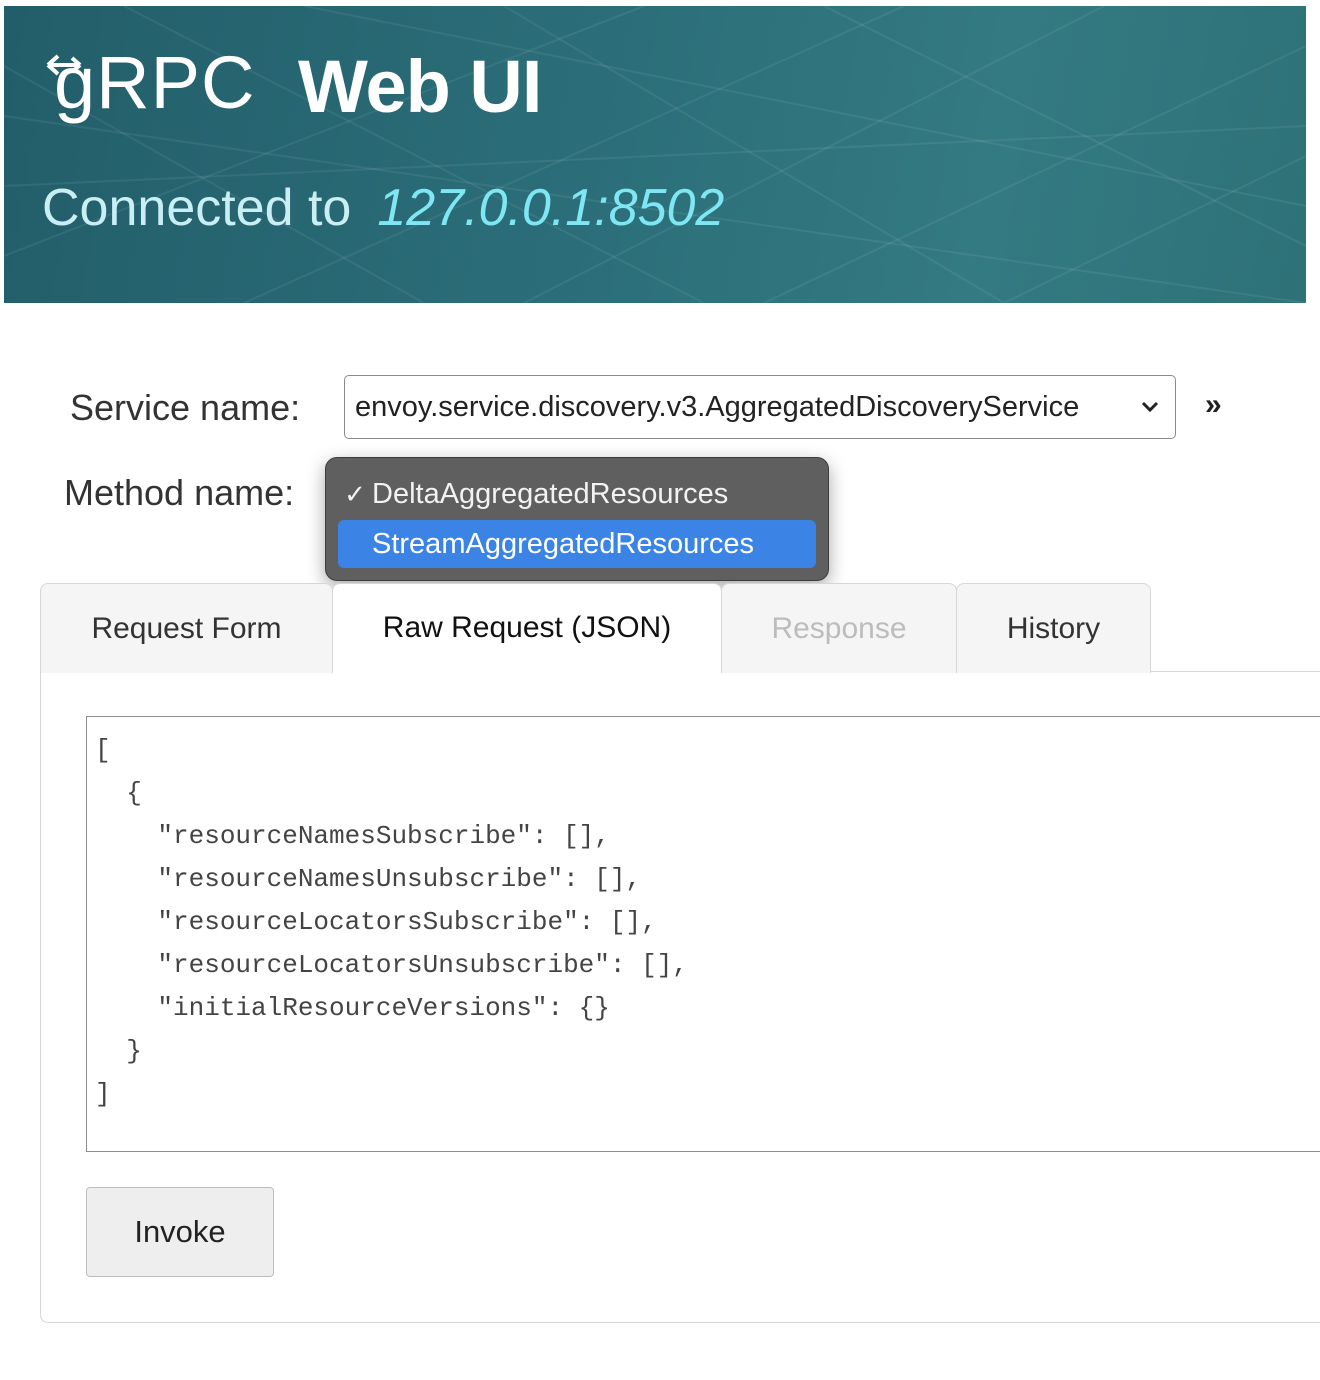 This screenshot has width=1320, height=1380. Describe the element at coordinates (1053, 628) in the screenshot. I see `tab-history: History` at that location.